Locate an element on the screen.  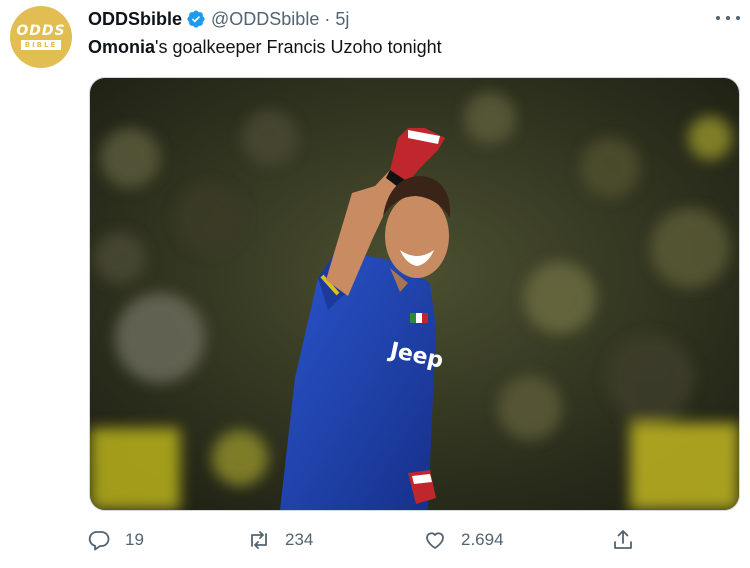
avatar-logo-text: ODDS is located at coordinates (41, 31).